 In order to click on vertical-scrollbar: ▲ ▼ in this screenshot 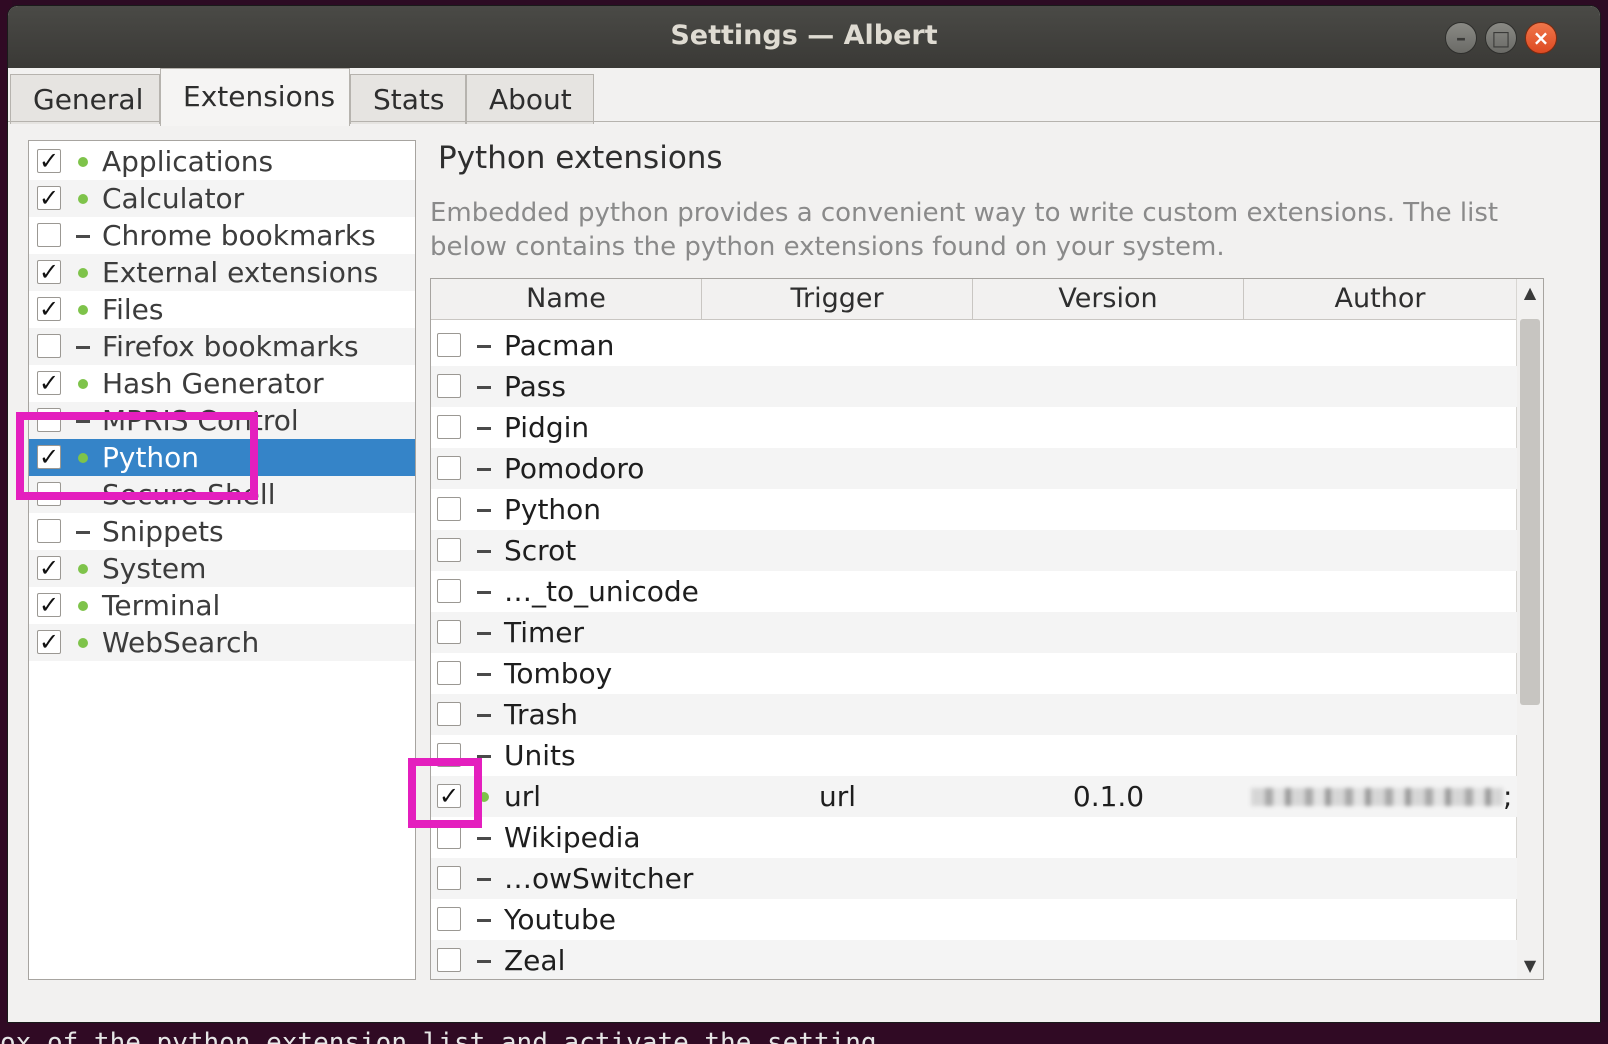, I will do `click(1529, 629)`.